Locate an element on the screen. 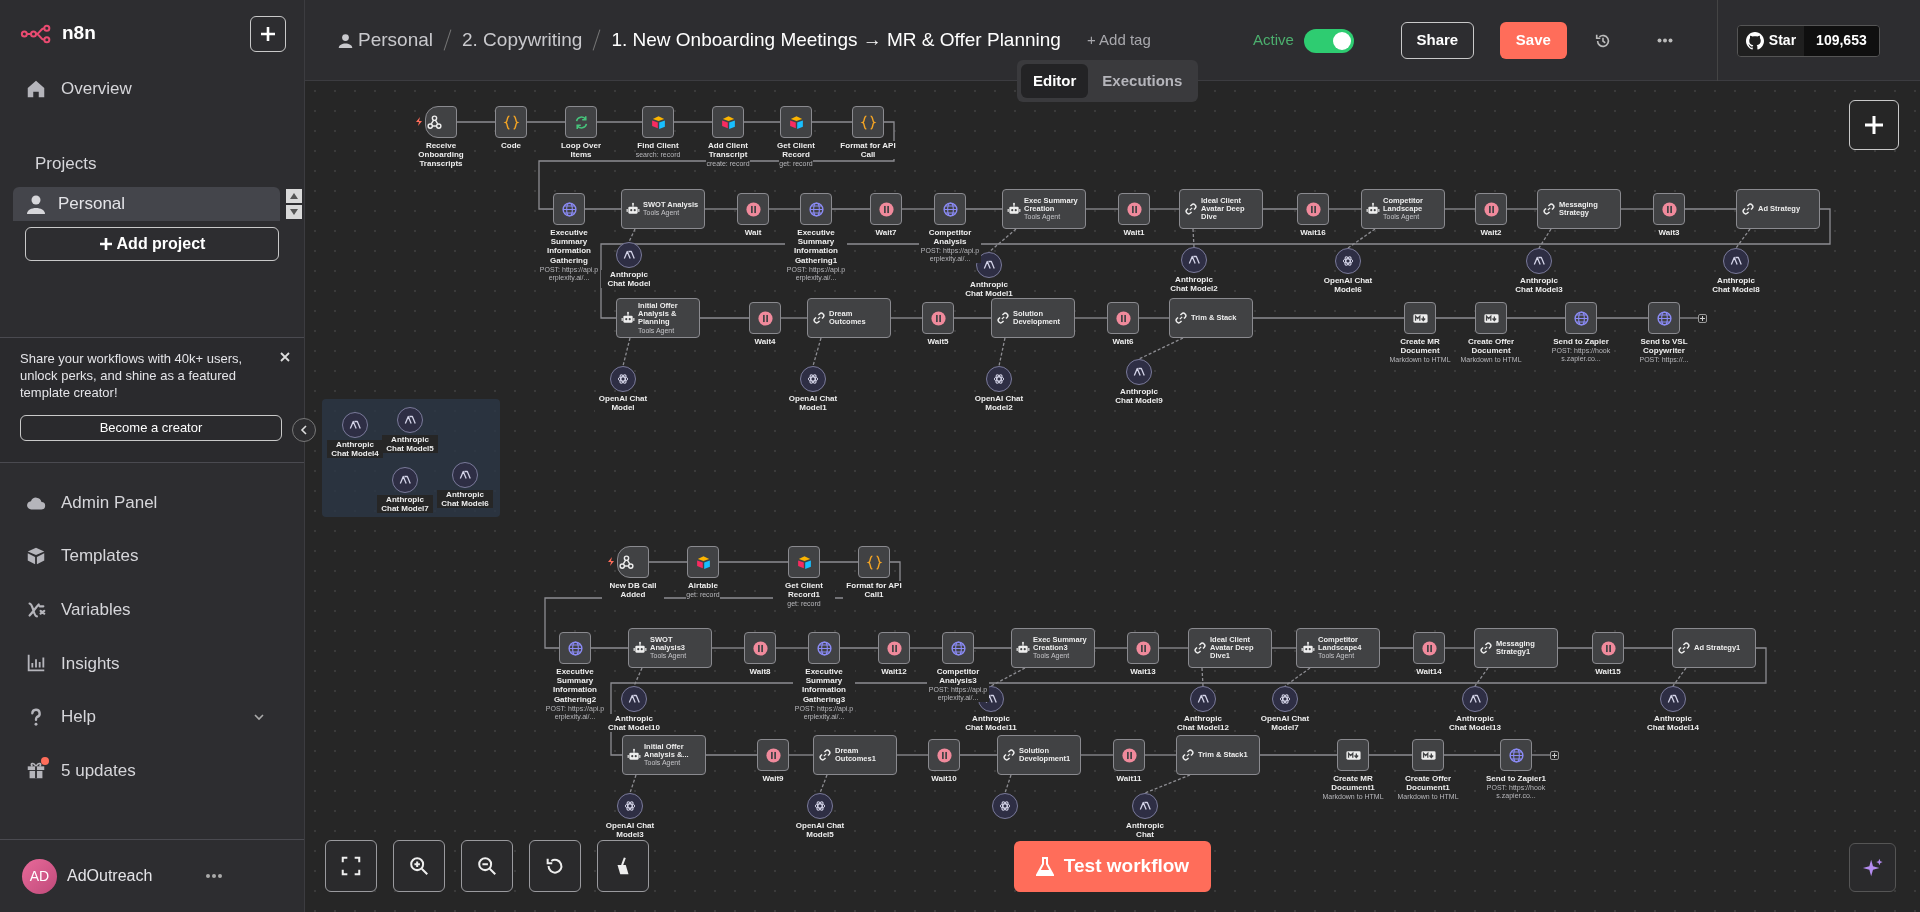 This screenshot has height=912, width=1920. breadcrumb-item: Personal is located at coordinates (385, 40).